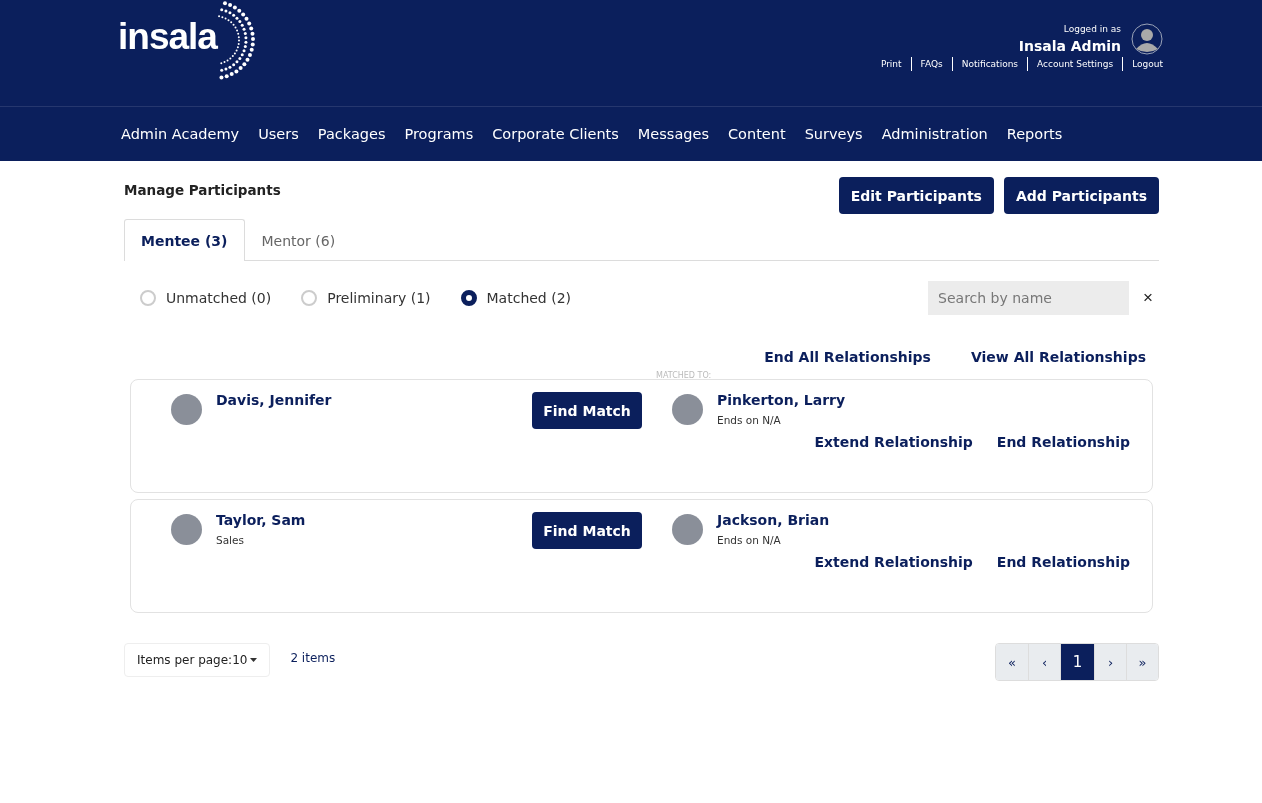 This screenshot has width=1262, height=803. I want to click on action-link: View All Relationships, so click(1058, 357).